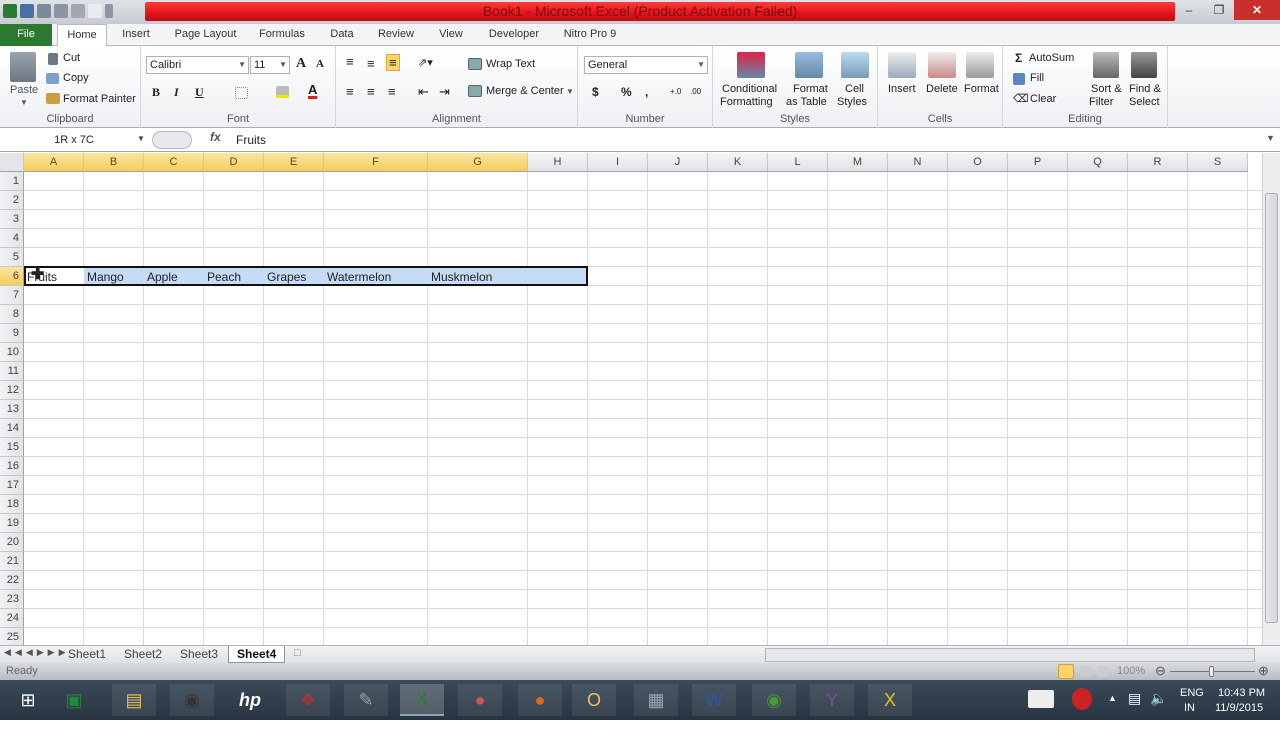  I want to click on row-header-11: 11, so click(12, 371).